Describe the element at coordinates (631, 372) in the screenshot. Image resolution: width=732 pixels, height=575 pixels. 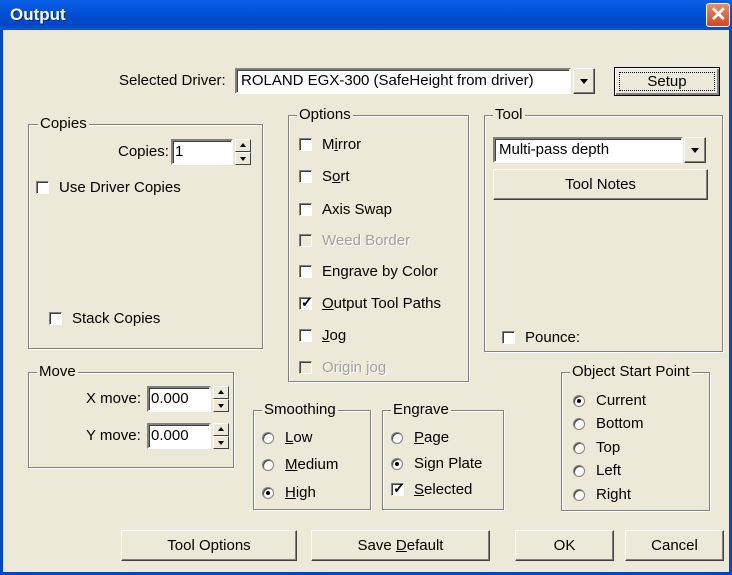
I see `object-start-point-legend: Object Start Point` at that location.